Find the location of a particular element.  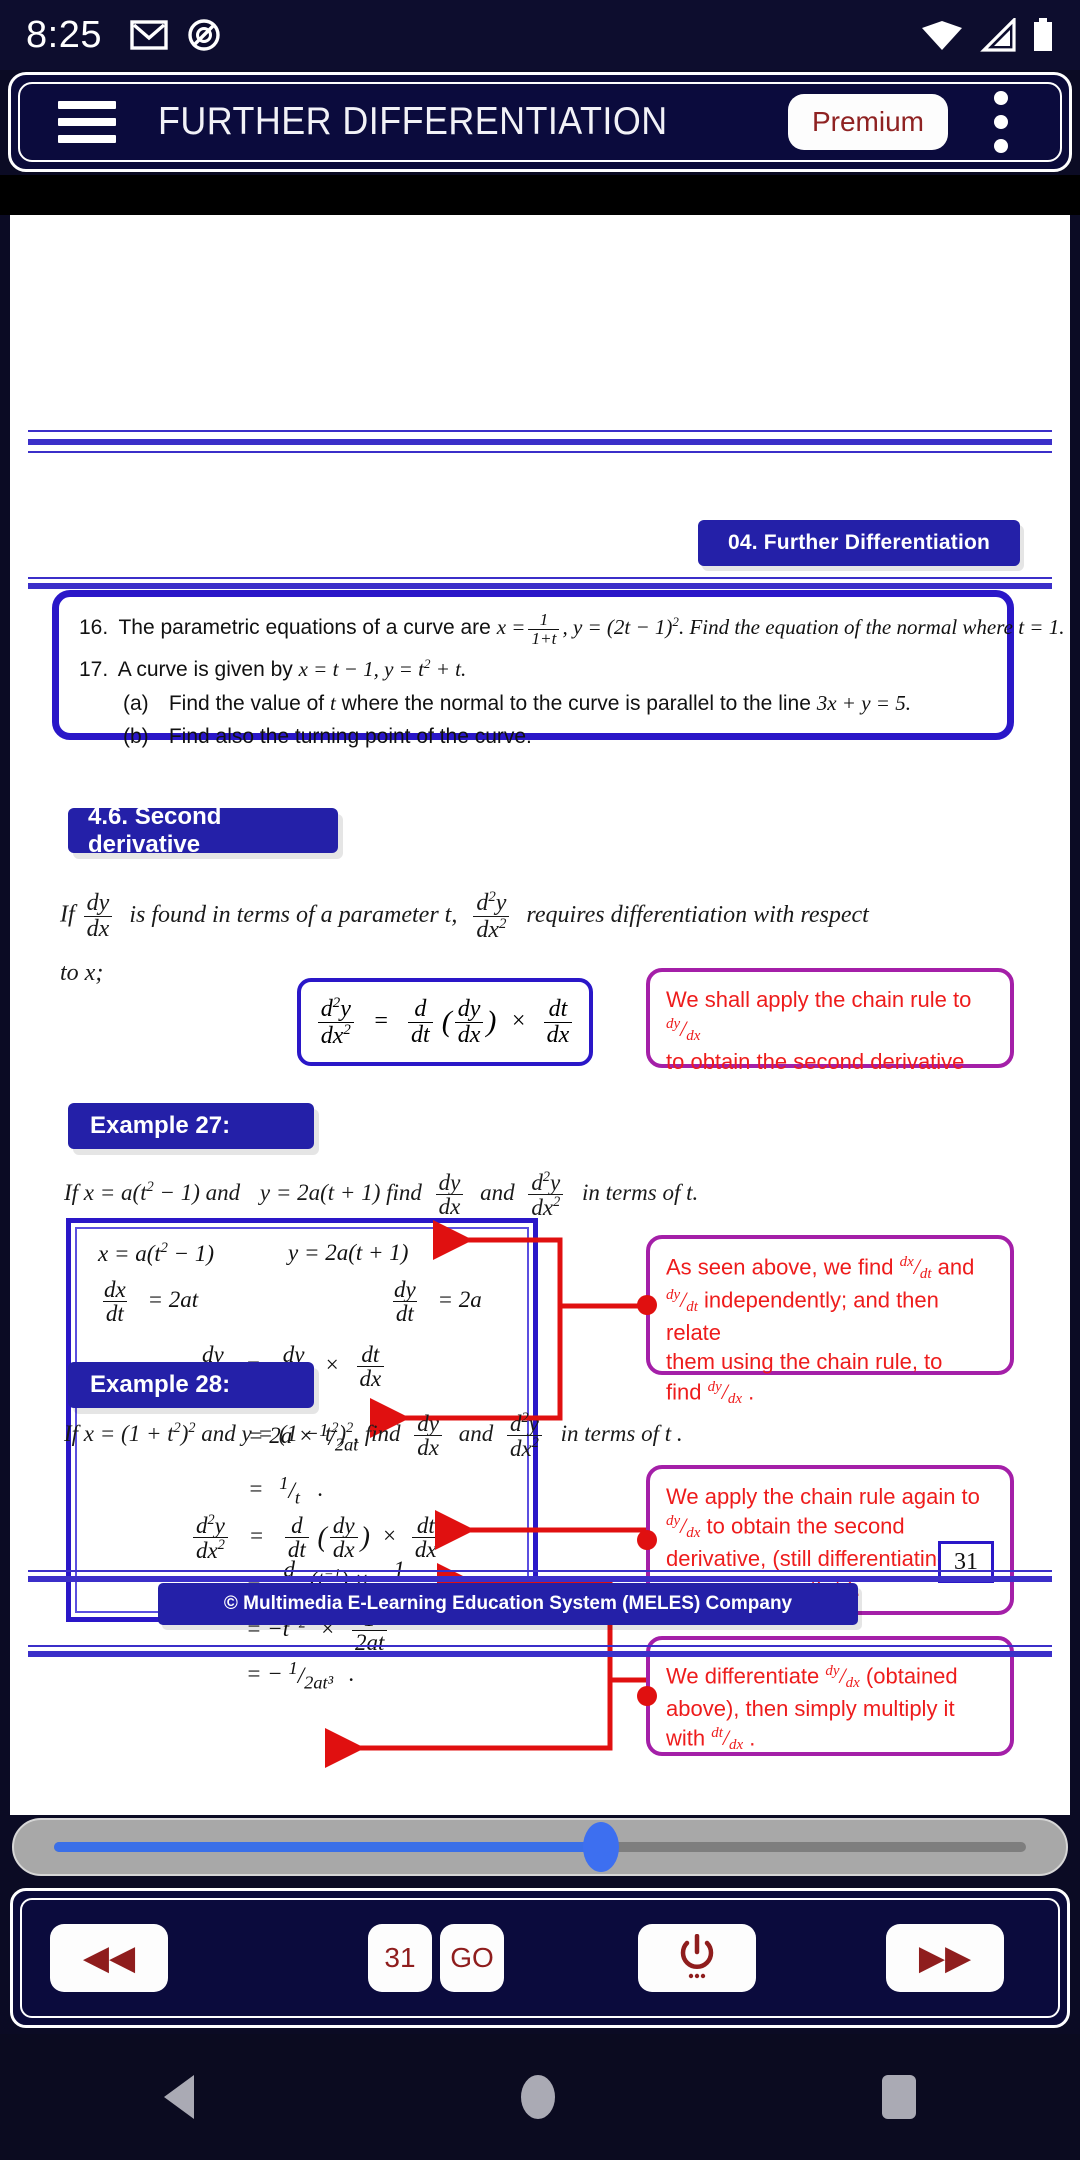

seek-thumb is located at coordinates (600, 1847).